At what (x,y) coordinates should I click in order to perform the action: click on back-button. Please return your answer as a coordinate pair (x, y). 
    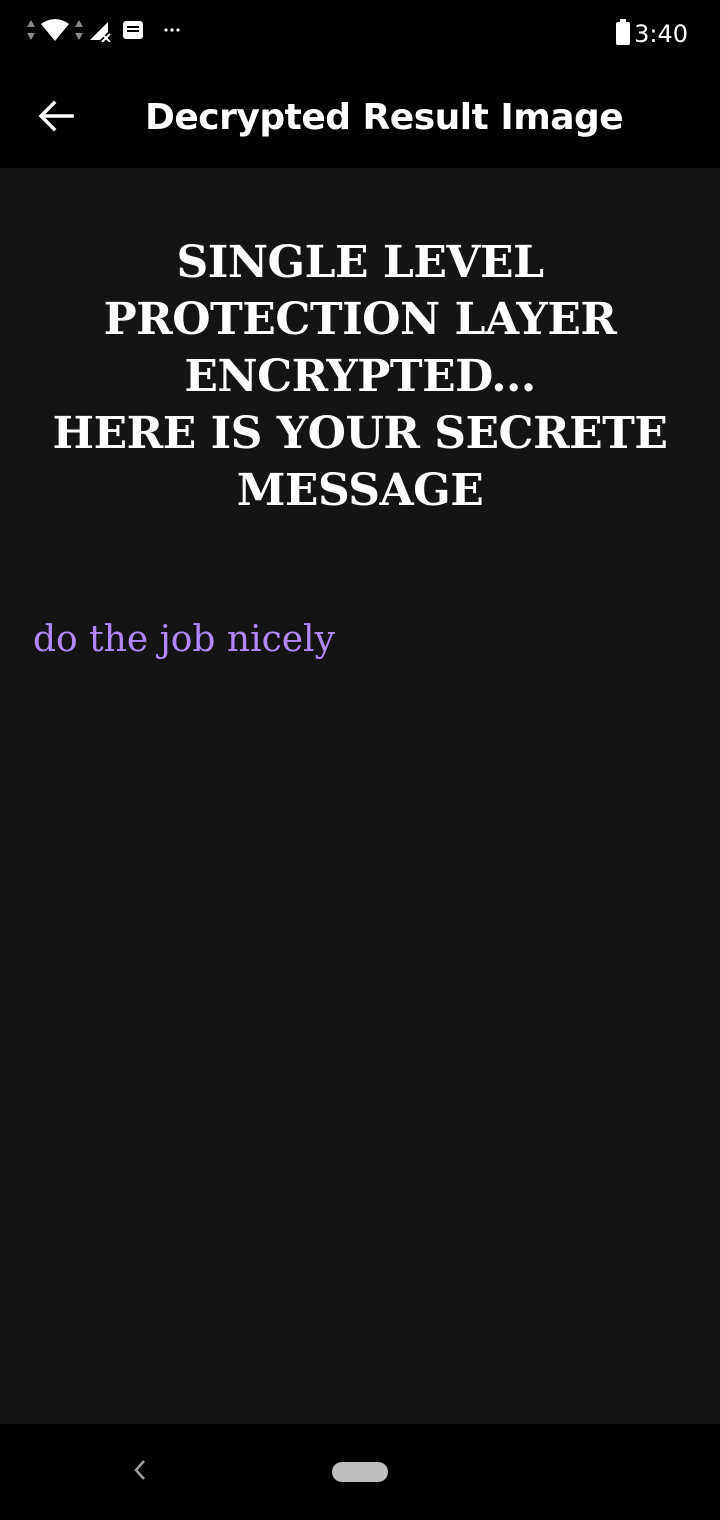
    Looking at the image, I should click on (56, 118).